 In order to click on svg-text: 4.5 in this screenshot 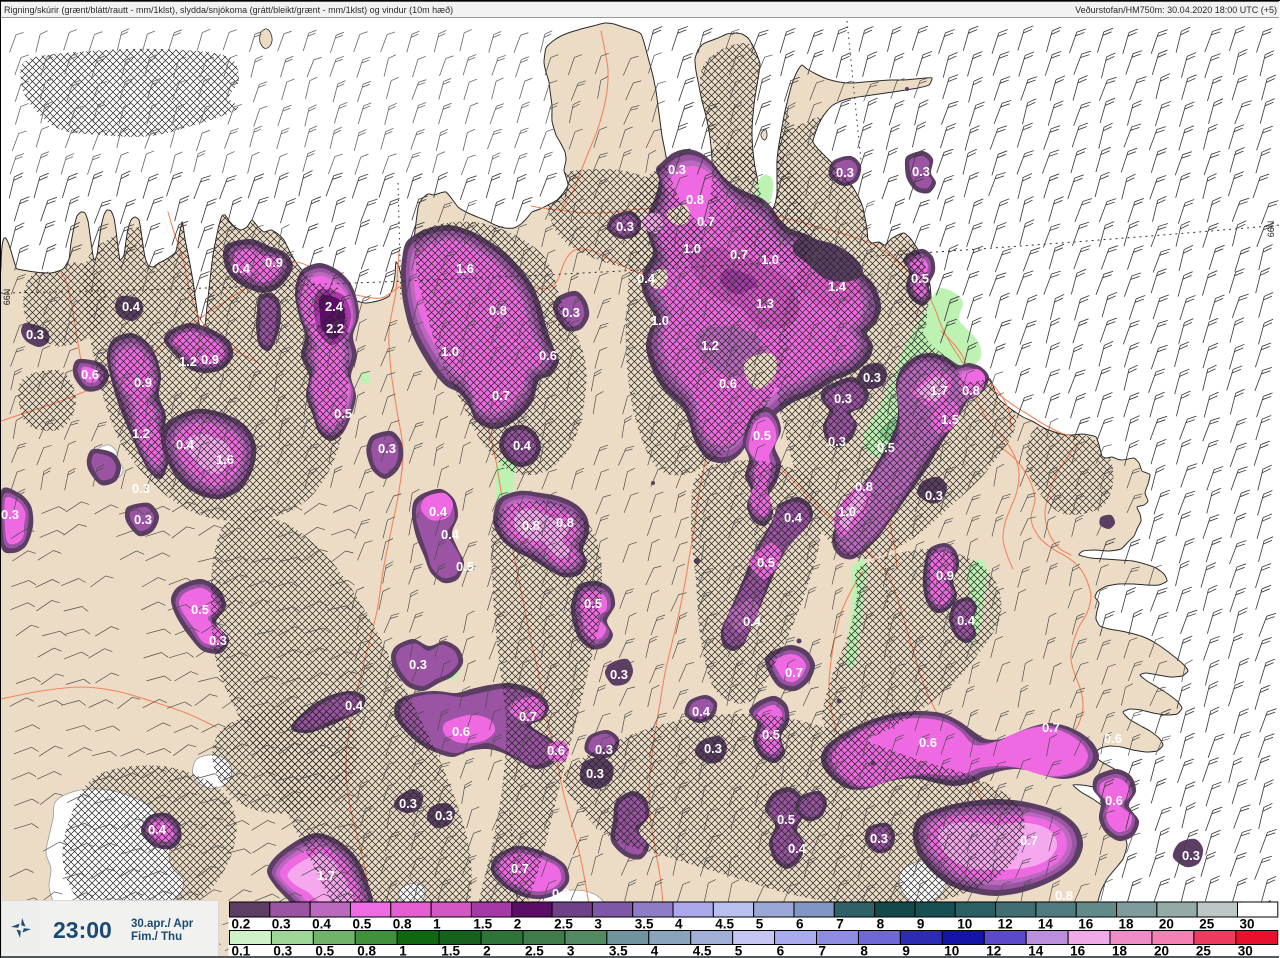, I will do `click(724, 924)`.